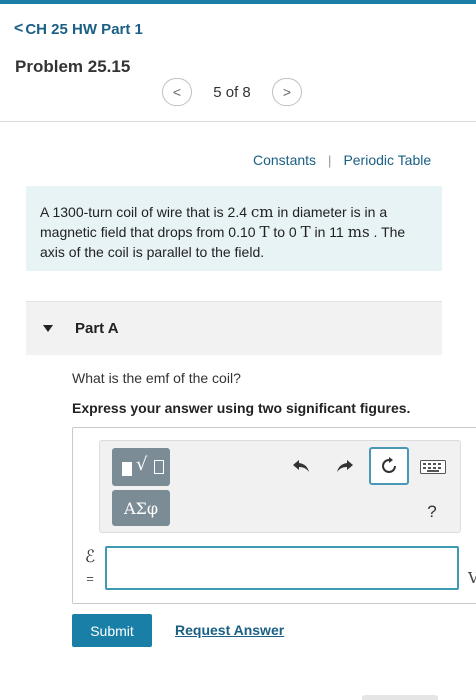 This screenshot has height=700, width=476. Describe the element at coordinates (127, 469) in the screenshot. I see `template-square-icon` at that location.